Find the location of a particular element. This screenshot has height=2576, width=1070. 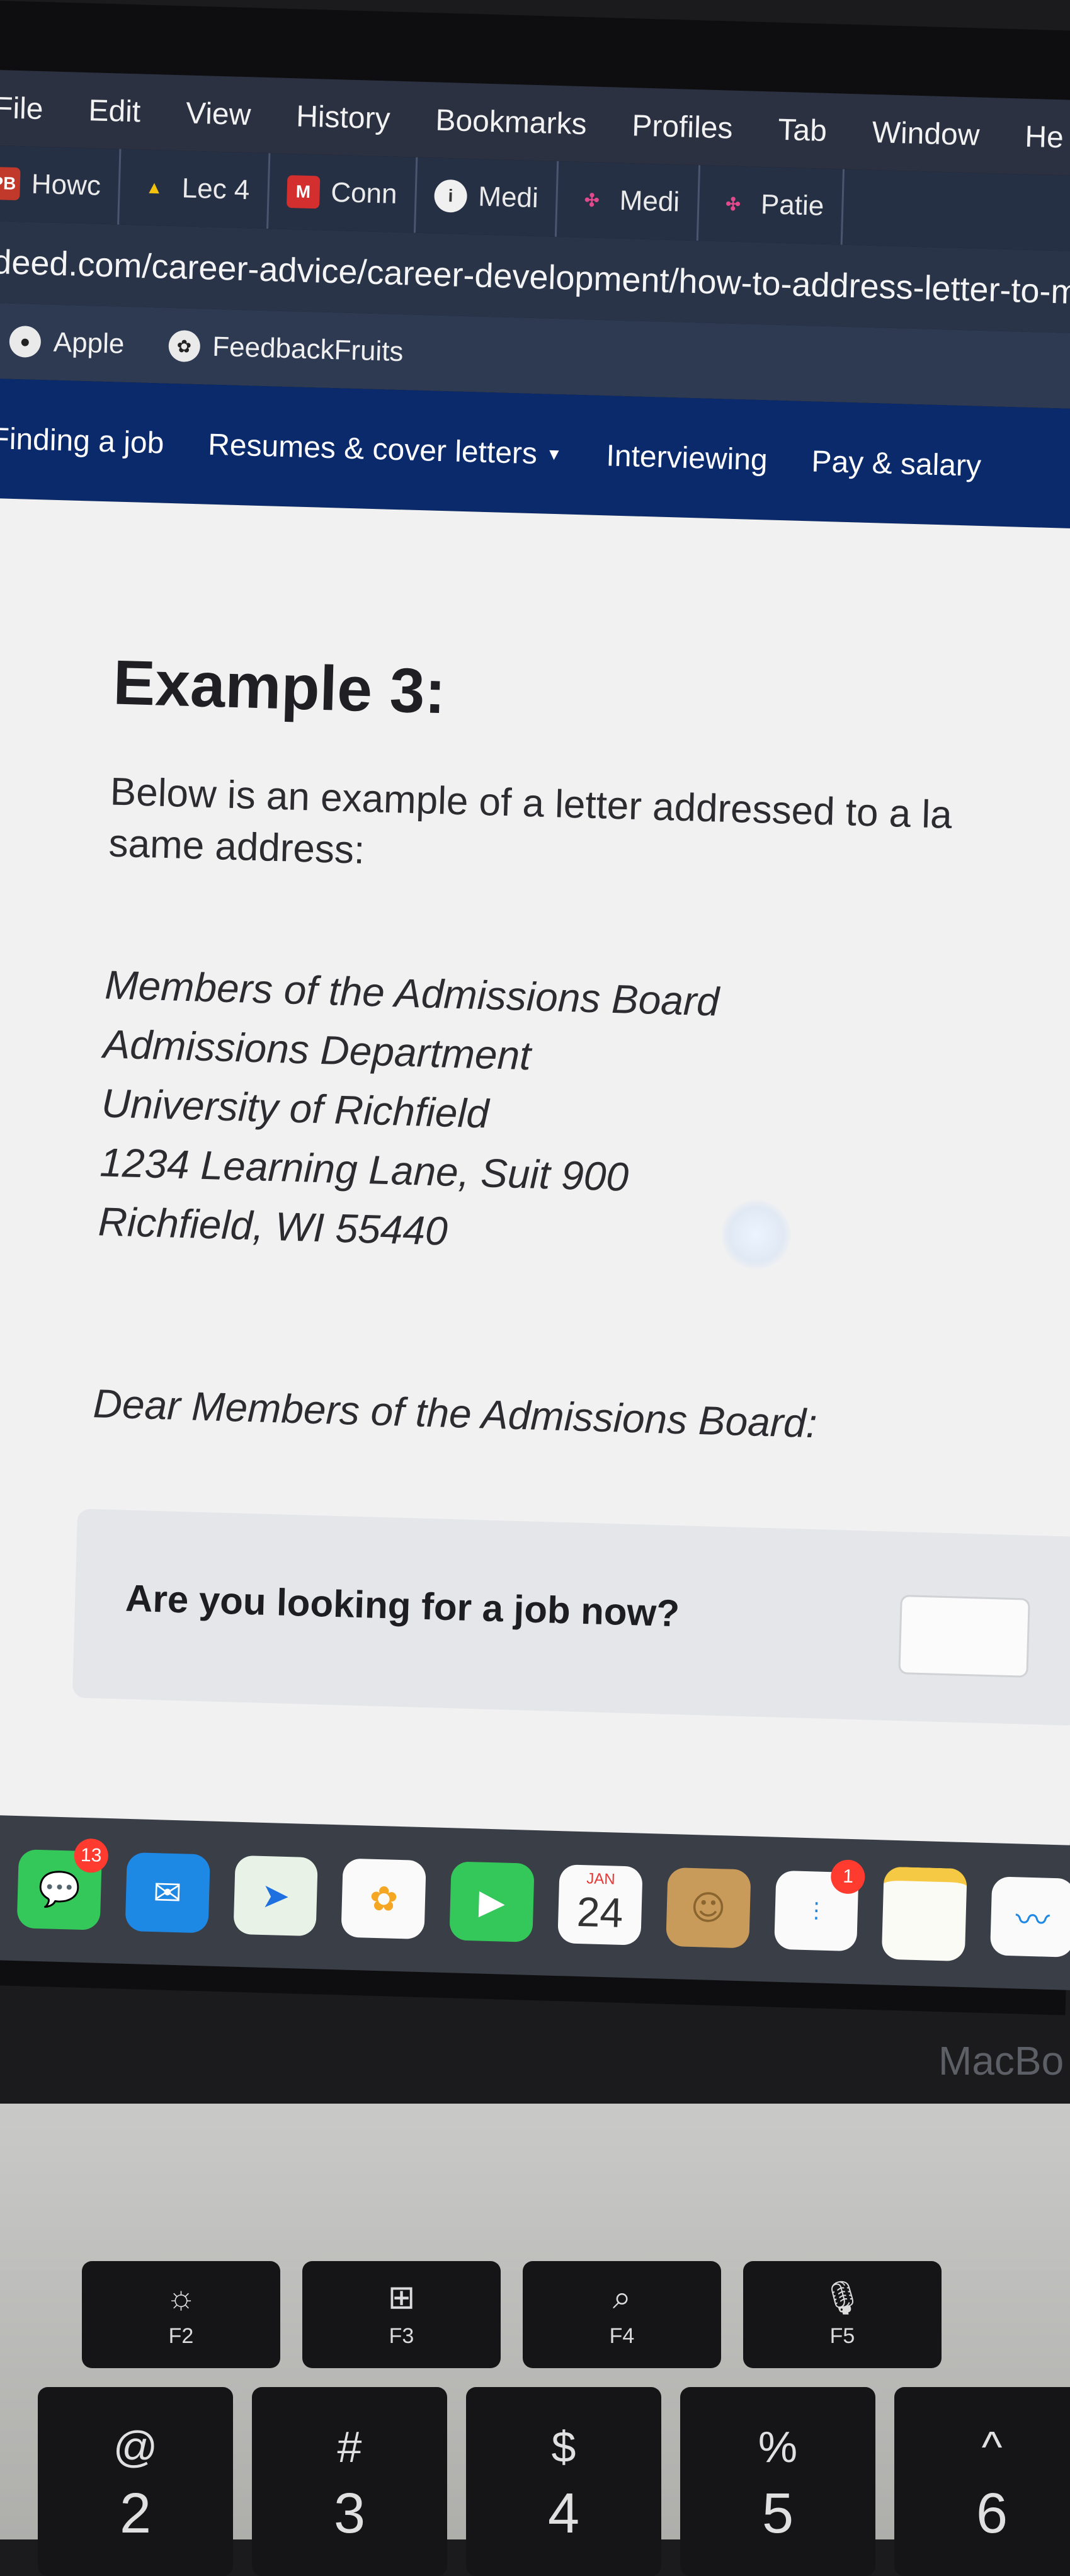

key-symbol: % is located at coordinates (778, 2446).